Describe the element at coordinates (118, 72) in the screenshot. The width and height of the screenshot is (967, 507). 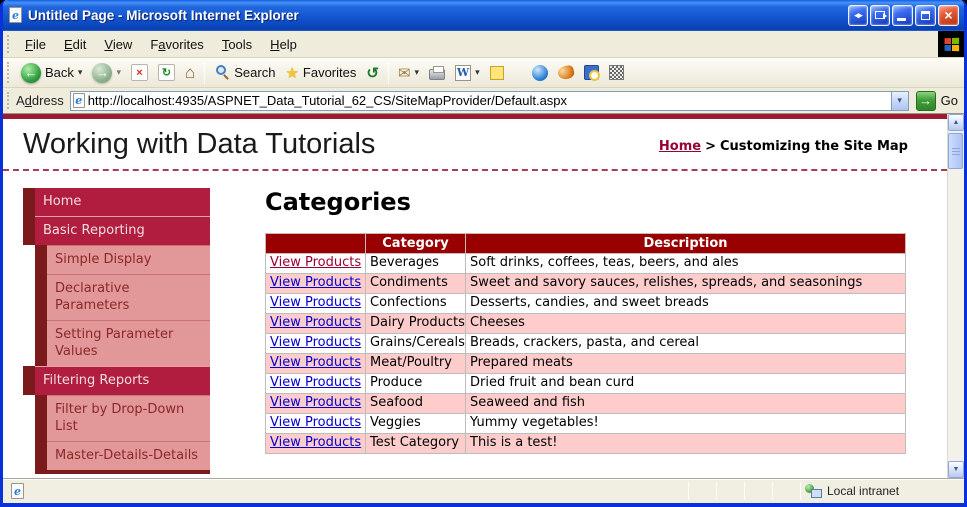
I see `forward-dropdown-icon: ▾` at that location.